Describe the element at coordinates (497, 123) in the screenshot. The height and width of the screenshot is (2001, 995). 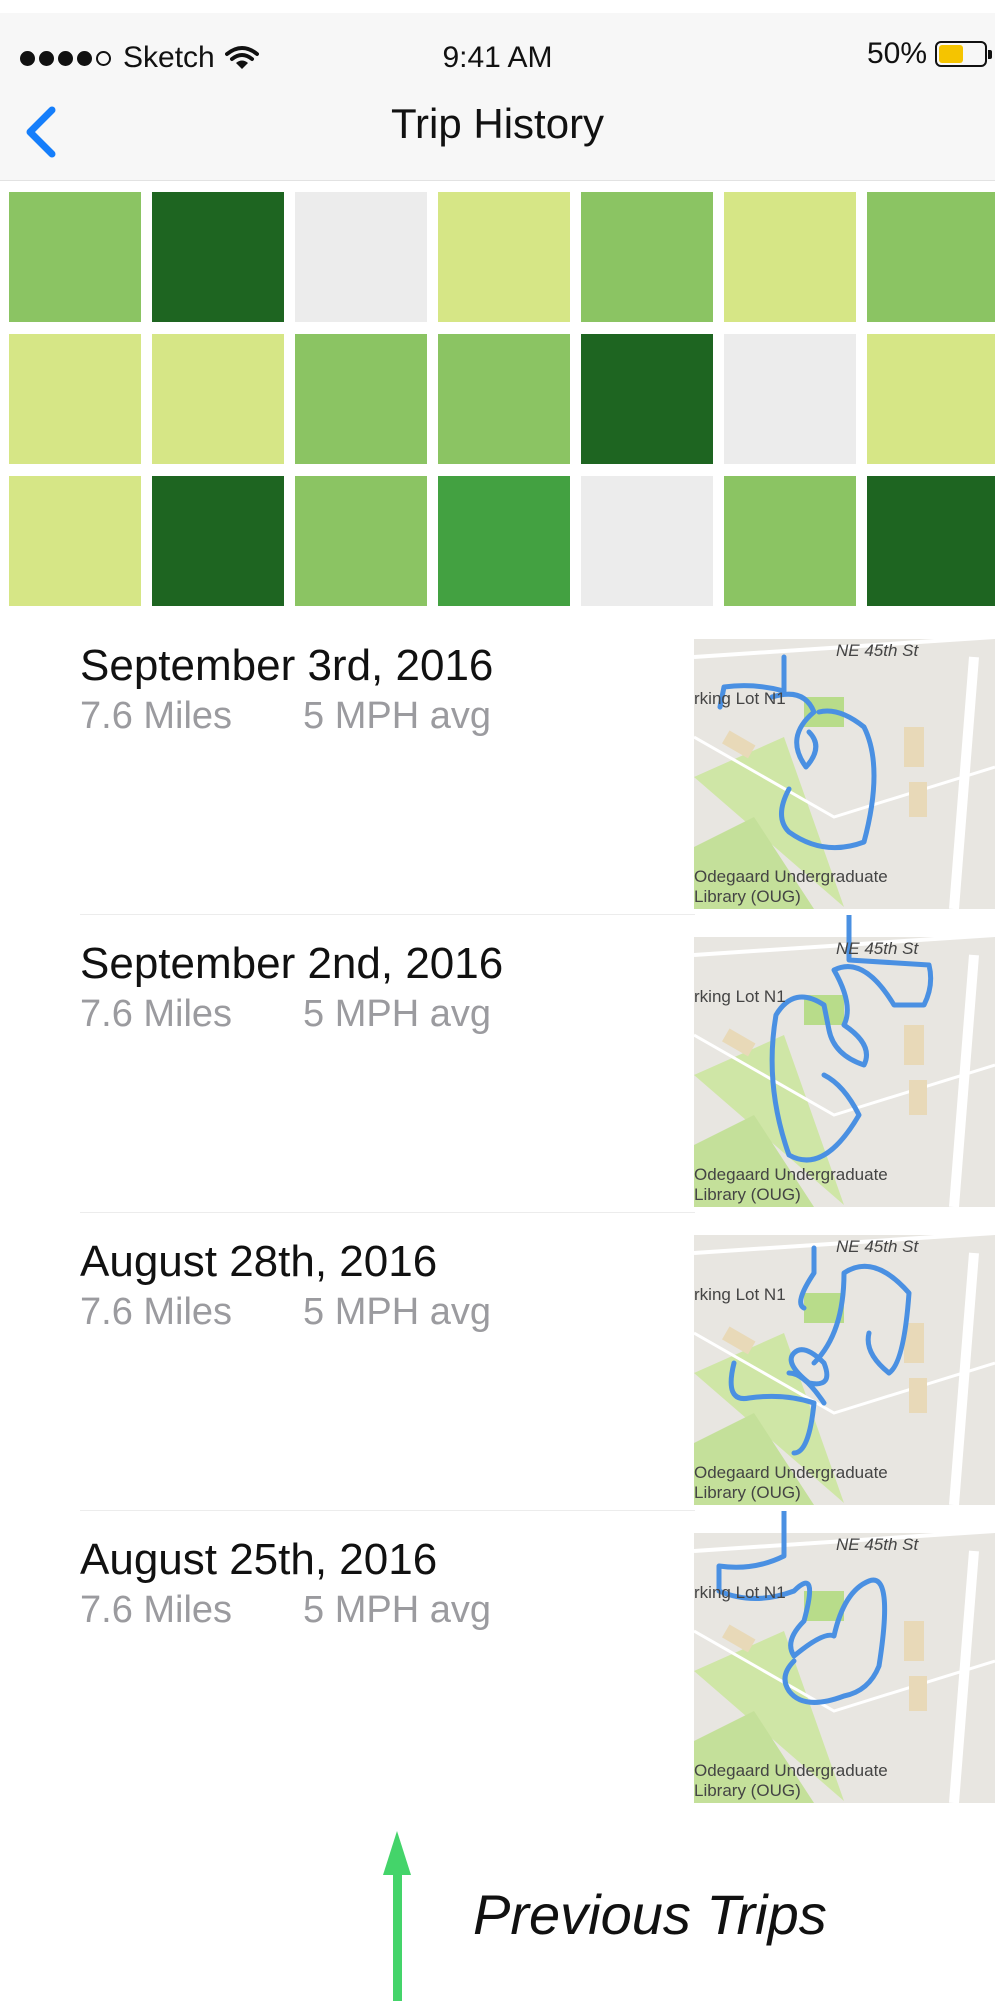
I see `page-title: Trip History` at that location.